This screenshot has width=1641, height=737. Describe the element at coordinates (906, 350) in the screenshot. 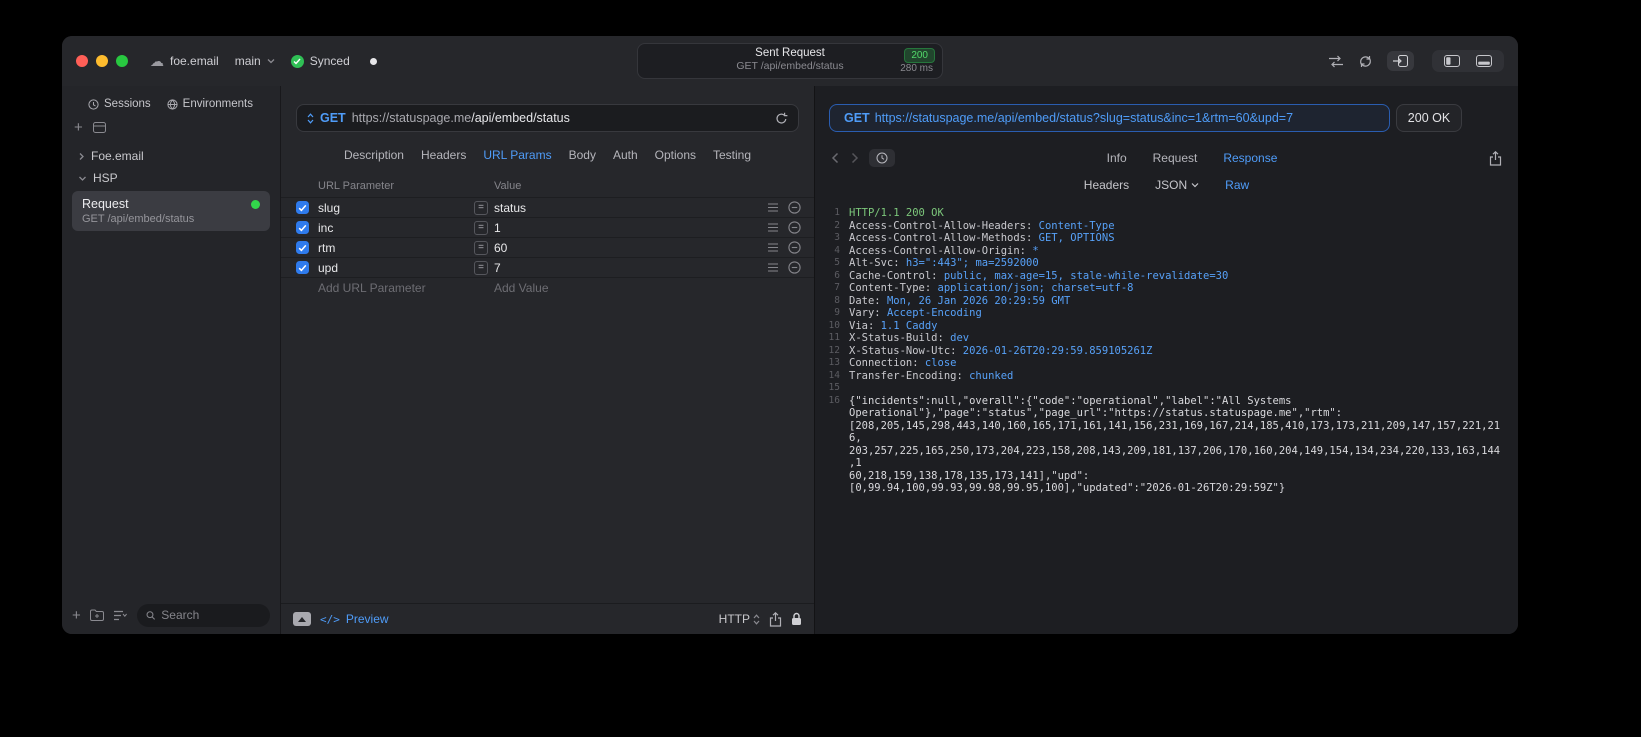

I see `header-name: X-Status-Now-Utc:` at that location.